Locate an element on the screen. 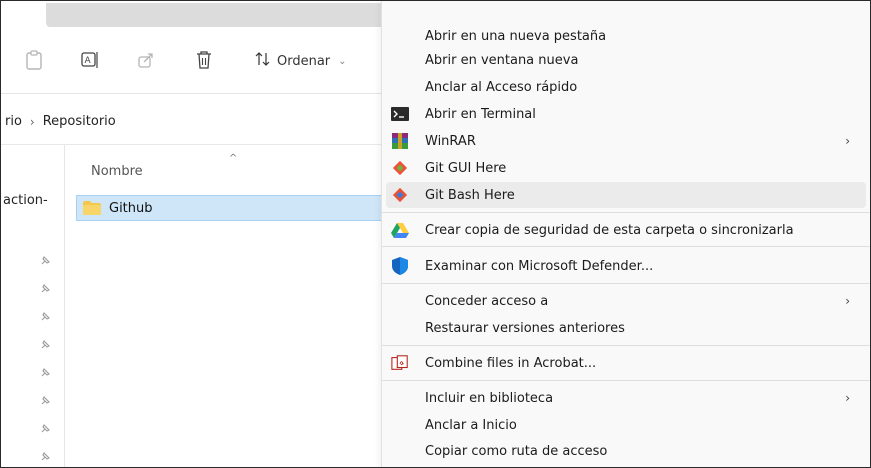  menu-item-pin-start: Anclar a Inicio is located at coordinates (626, 425).